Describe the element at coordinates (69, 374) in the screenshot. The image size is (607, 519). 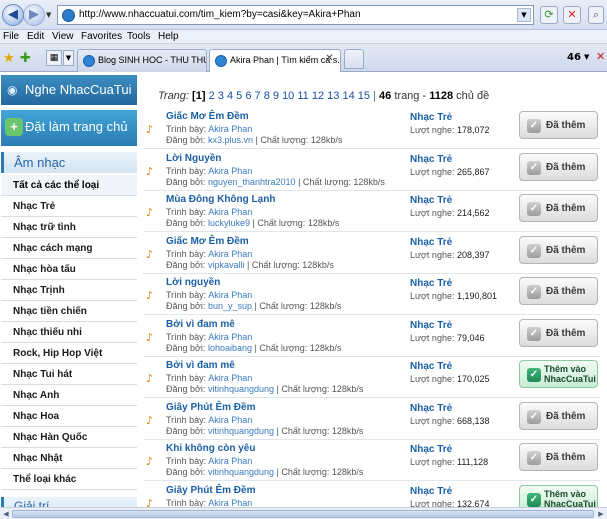
I see `sidebar-item-tui-hat: Nhạc Tui hát` at that location.